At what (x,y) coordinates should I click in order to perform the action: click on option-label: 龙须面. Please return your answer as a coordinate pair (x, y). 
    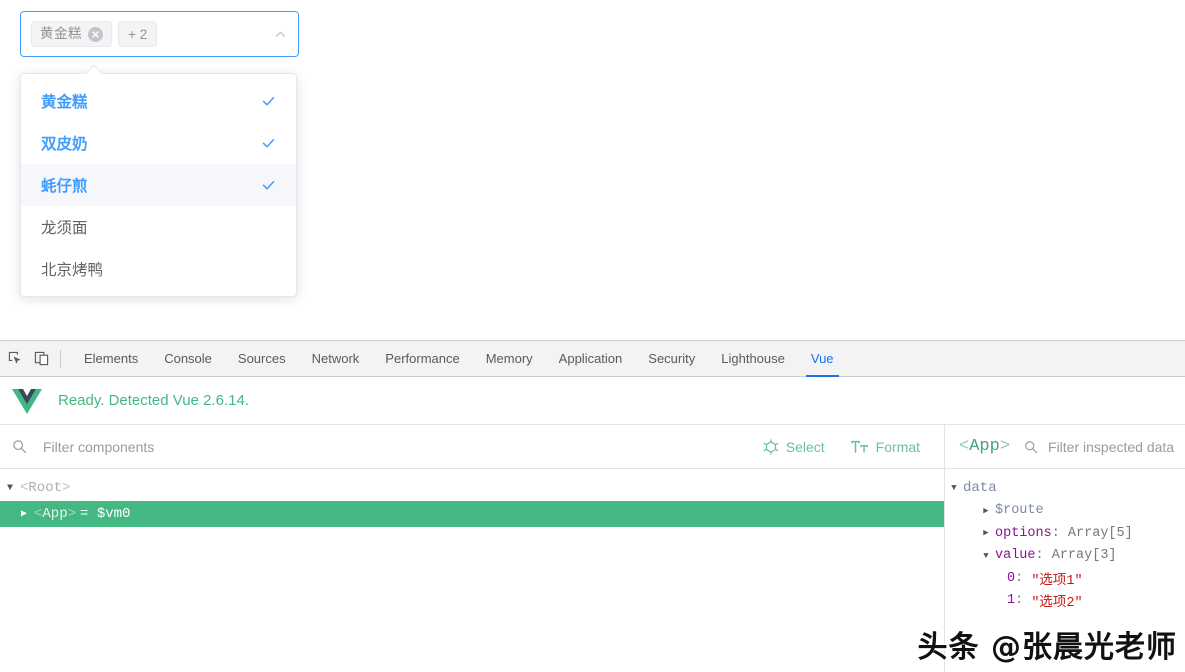
    Looking at the image, I should click on (64, 228).